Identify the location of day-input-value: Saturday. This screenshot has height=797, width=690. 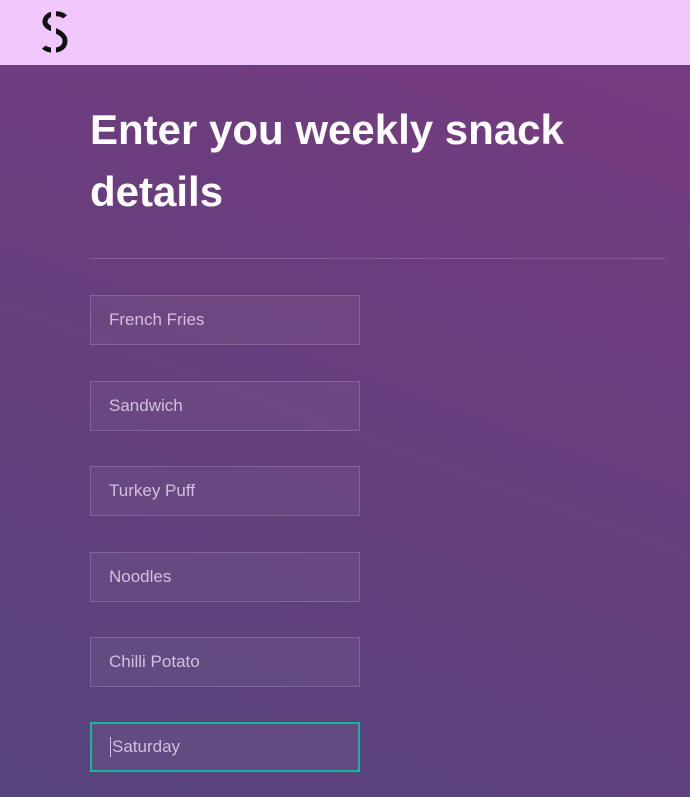
(146, 746).